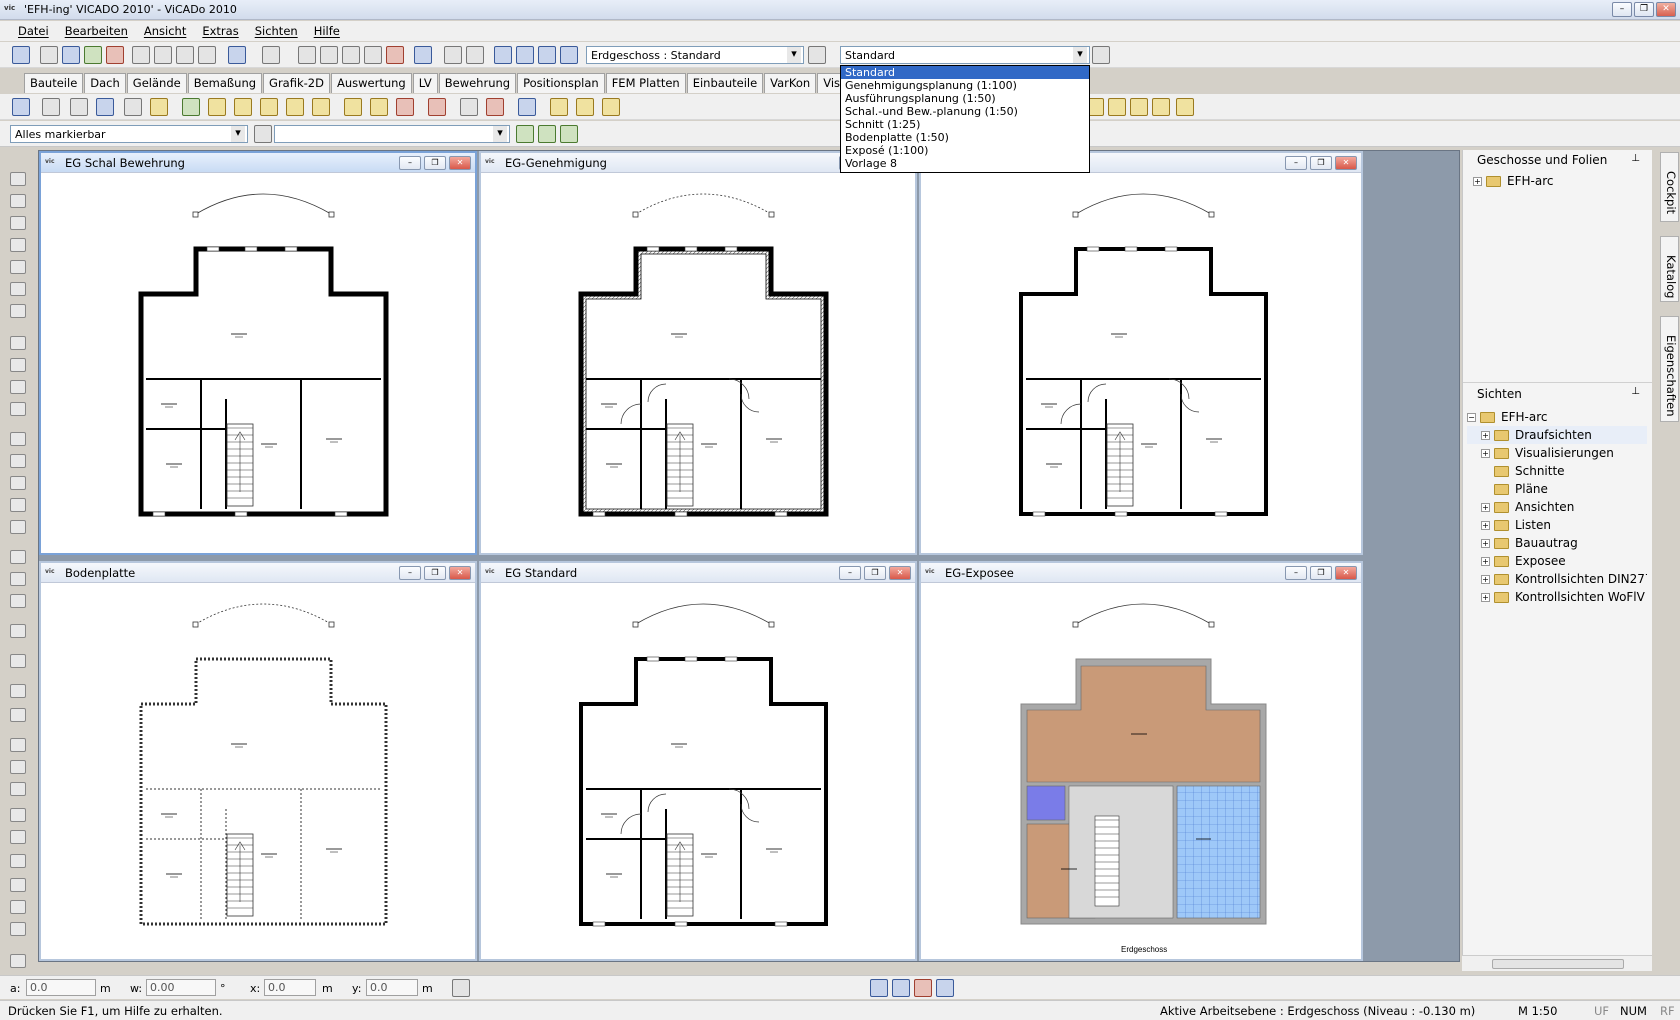  Describe the element at coordinates (965, 137) in the screenshot. I see `dropdown-option-bodenplatte: Bodenplatte (1:50)` at that location.